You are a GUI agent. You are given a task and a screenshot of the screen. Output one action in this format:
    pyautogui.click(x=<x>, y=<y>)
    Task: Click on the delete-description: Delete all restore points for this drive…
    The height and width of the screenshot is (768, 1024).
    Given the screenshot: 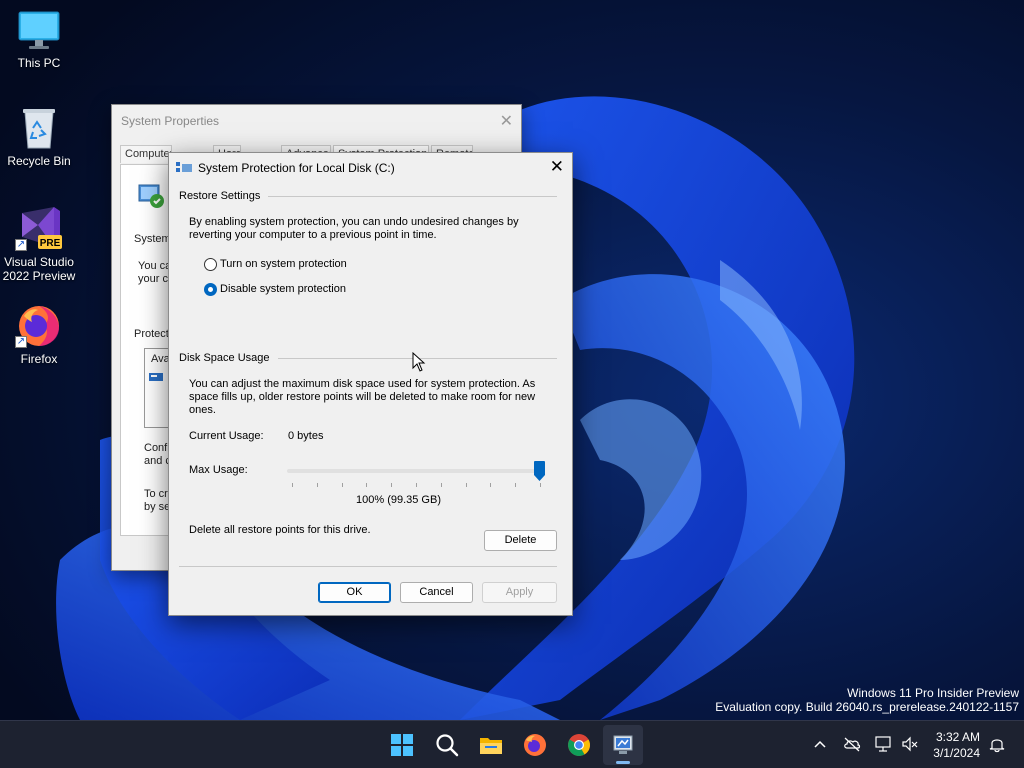 What is the action you would take?
    pyautogui.click(x=280, y=530)
    